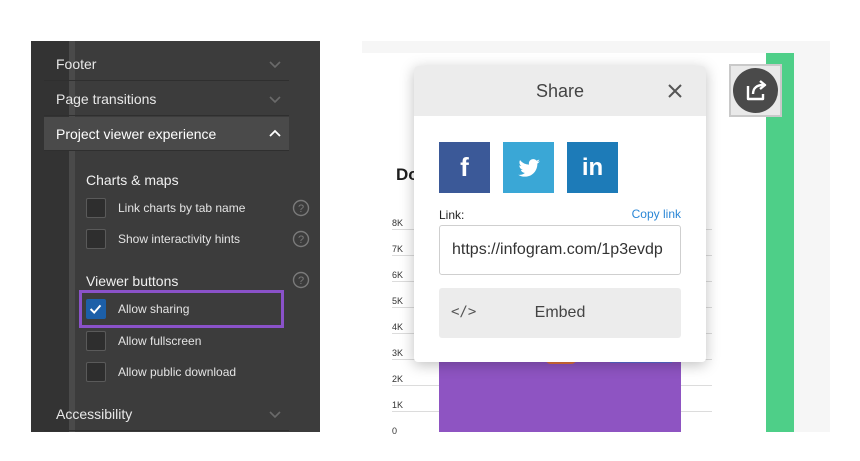  I want to click on y-tick-label: 6K, so click(398, 275).